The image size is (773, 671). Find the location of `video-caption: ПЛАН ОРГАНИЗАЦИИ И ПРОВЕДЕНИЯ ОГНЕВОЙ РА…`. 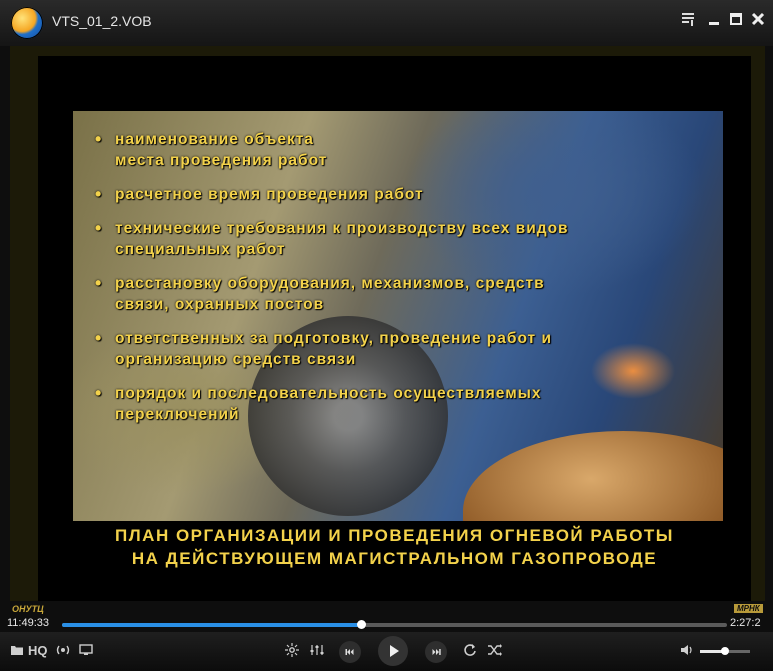

video-caption: ПЛАН ОРГАНИЗАЦИИ И ПРОВЕДЕНИЯ ОГНЕВОЙ РА… is located at coordinates (394, 547).